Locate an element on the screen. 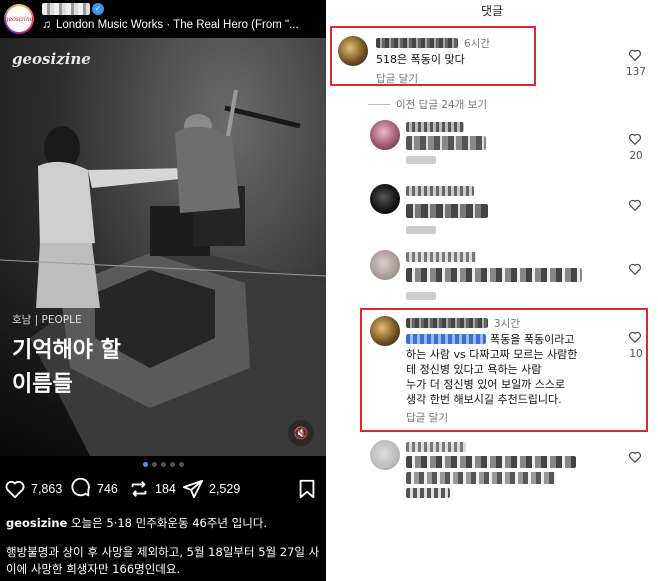 Image resolution: width=658 pixels, height=581 pixels. share-button: 2,529 is located at coordinates (211, 489).